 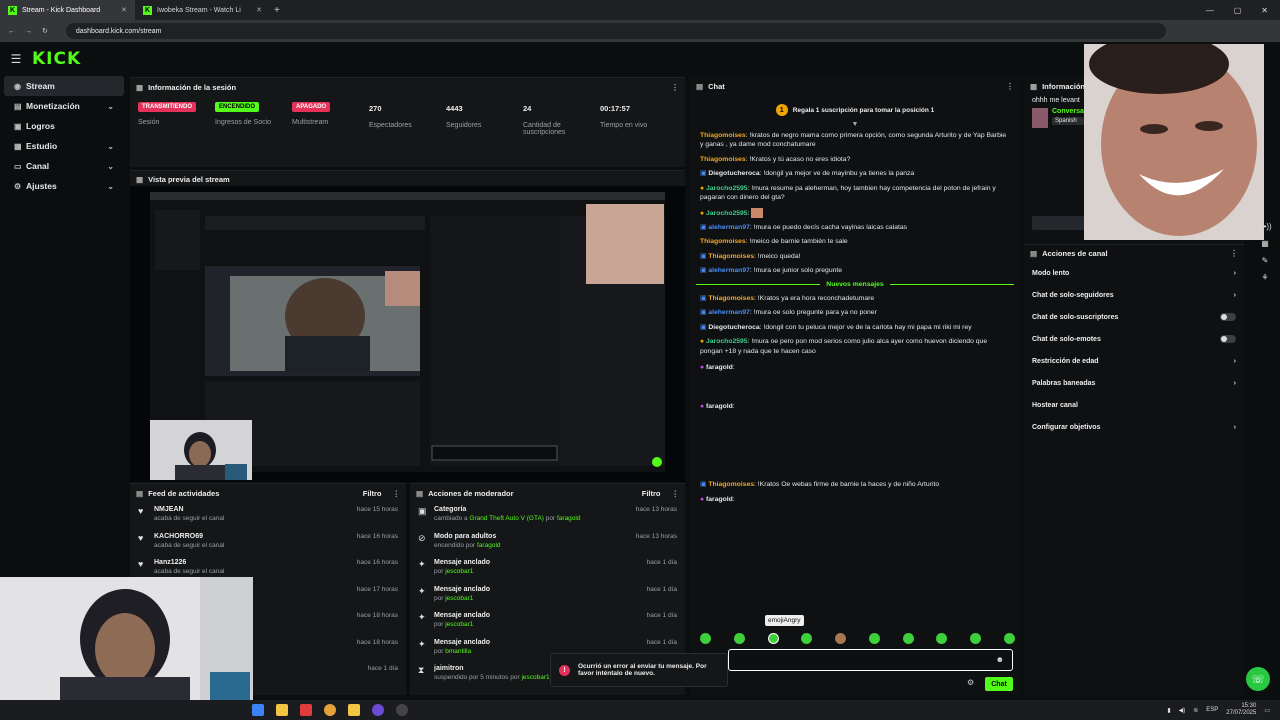 I want to click on chat-input: ☻, so click(x=870, y=660).